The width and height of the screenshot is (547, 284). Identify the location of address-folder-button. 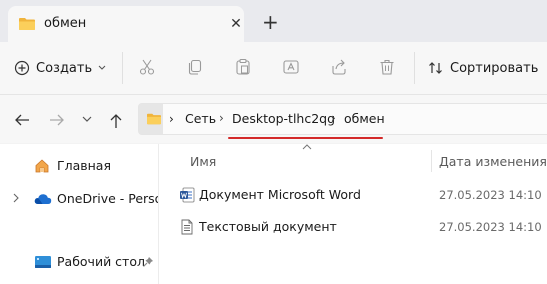
(151, 119).